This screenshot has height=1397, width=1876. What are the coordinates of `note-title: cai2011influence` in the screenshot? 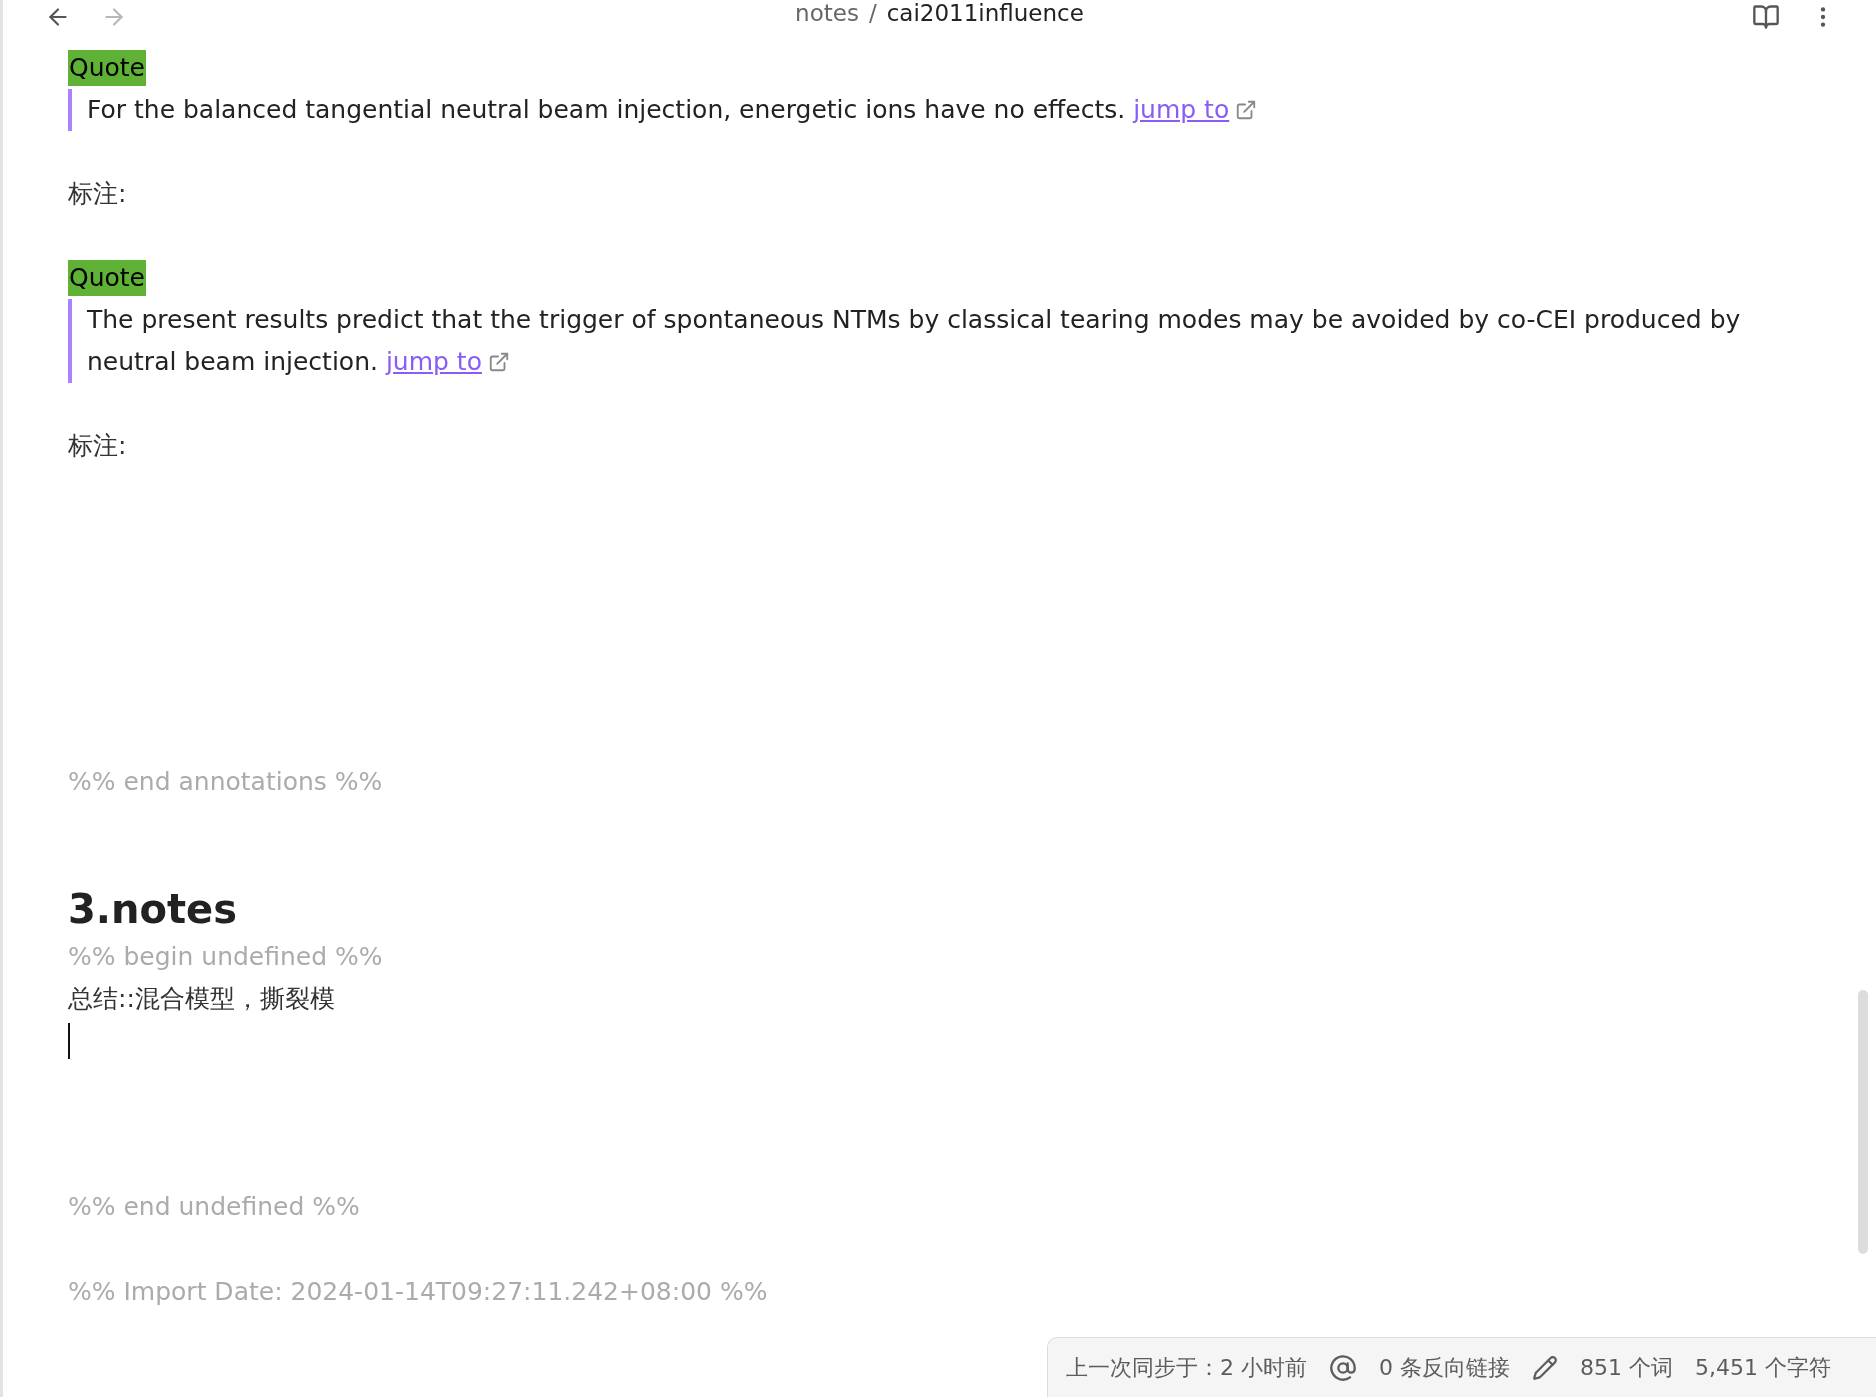 It's located at (985, 13).